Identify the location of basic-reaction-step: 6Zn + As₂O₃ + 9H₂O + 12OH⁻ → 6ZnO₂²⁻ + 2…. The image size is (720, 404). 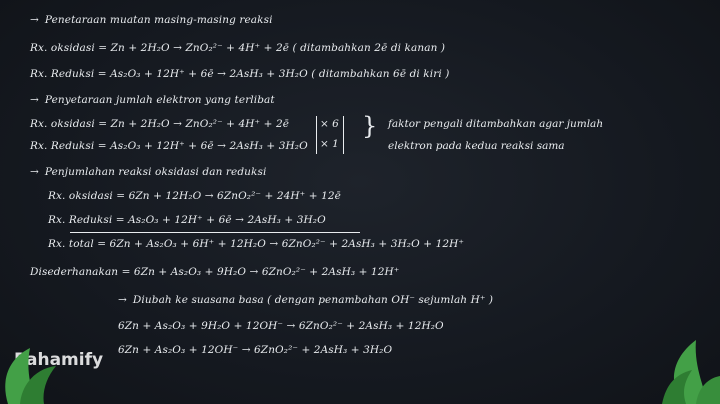
(281, 326).